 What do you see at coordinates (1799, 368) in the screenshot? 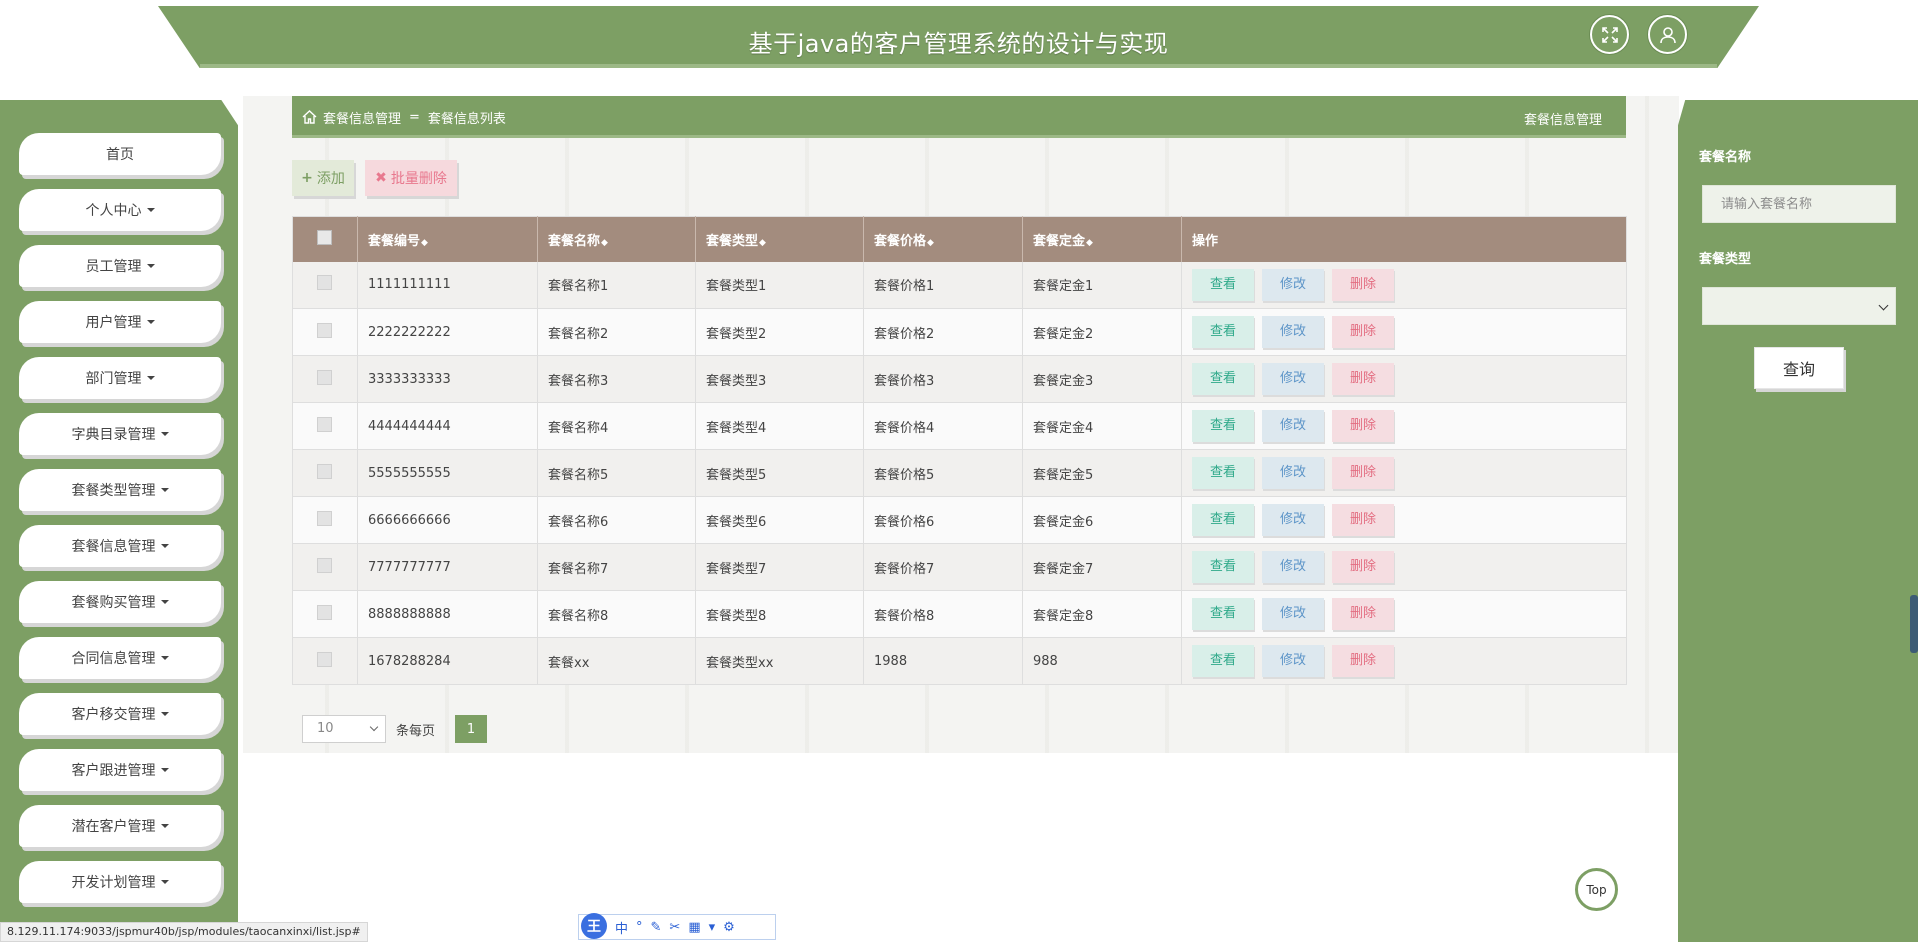
I see `query-button: 查询` at bounding box center [1799, 368].